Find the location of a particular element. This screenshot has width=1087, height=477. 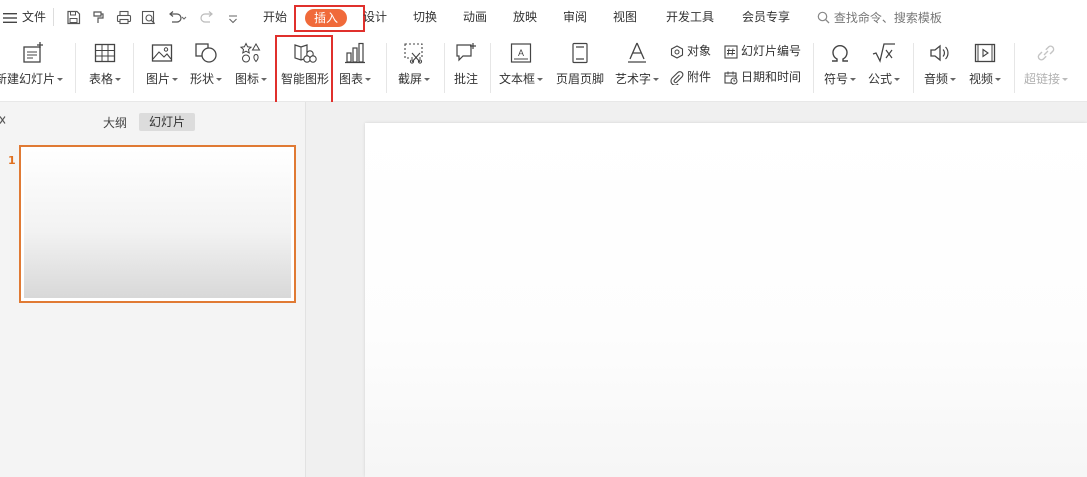

smart-graphic-label: 智能图形 is located at coordinates (304, 79).